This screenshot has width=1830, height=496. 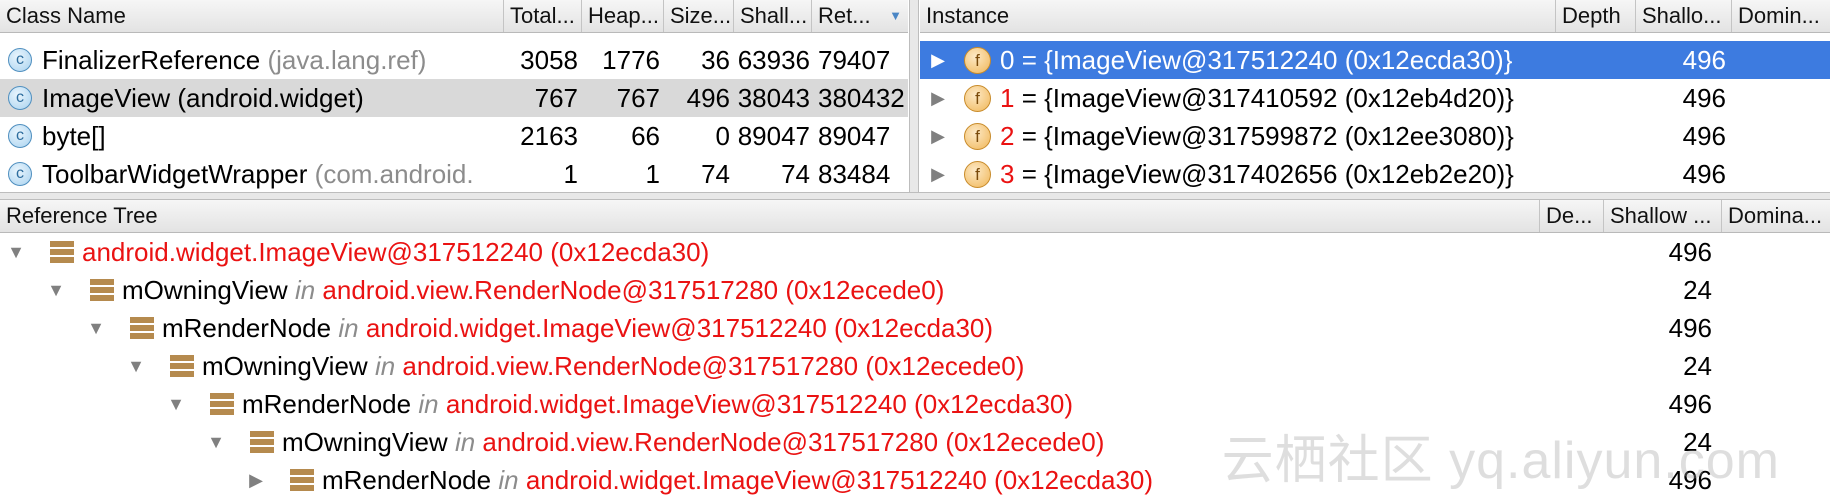 I want to click on instance-label: 2 = {ImageView@317599872 (0x12ee3080)}, so click(x=1278, y=136).